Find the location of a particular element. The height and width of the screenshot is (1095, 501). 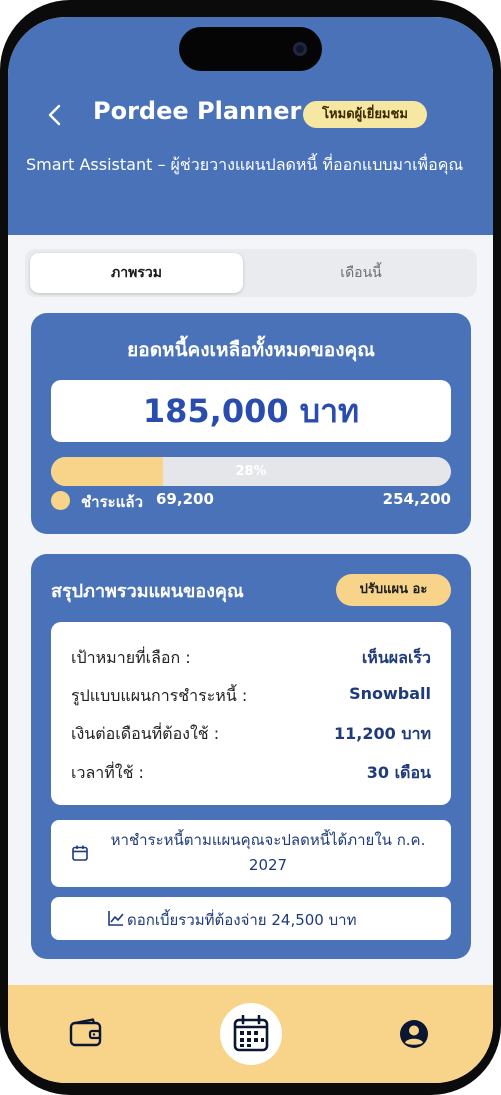

plan-summary-title: สรุปภาพรวมแผนของคุณ is located at coordinates (147, 591).